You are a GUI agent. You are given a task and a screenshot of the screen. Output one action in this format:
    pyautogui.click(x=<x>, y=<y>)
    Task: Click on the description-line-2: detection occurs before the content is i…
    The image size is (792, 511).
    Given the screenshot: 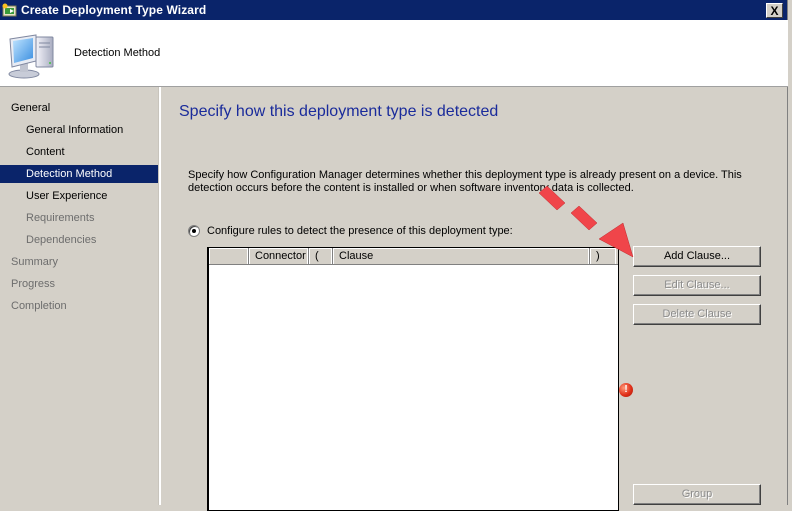 What is the action you would take?
    pyautogui.click(x=411, y=188)
    